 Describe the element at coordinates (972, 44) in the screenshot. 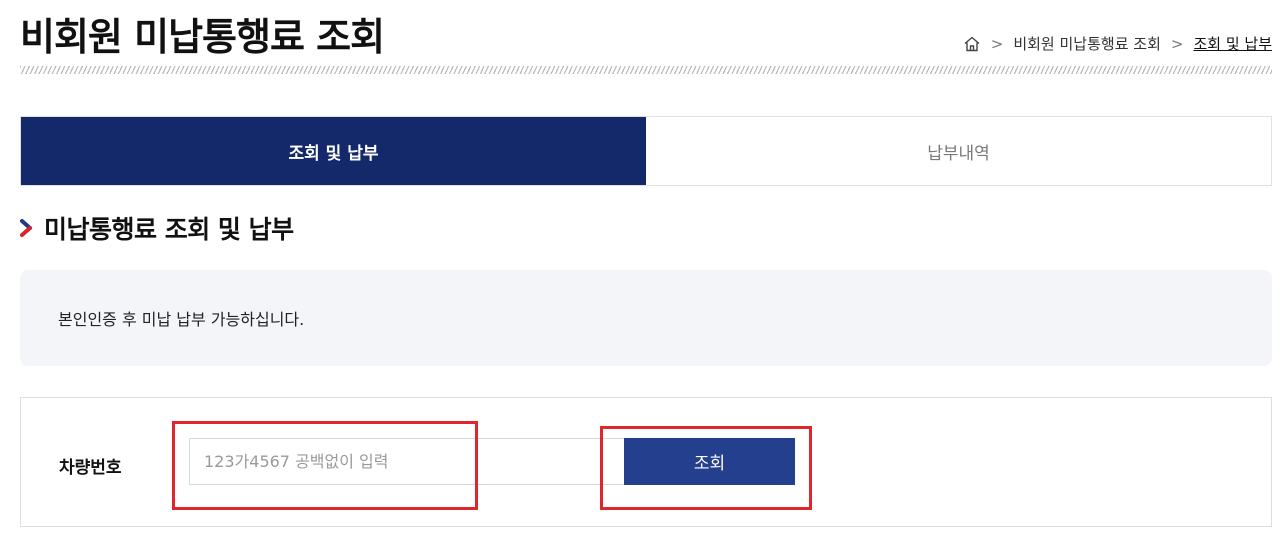

I see `home-icon` at that location.